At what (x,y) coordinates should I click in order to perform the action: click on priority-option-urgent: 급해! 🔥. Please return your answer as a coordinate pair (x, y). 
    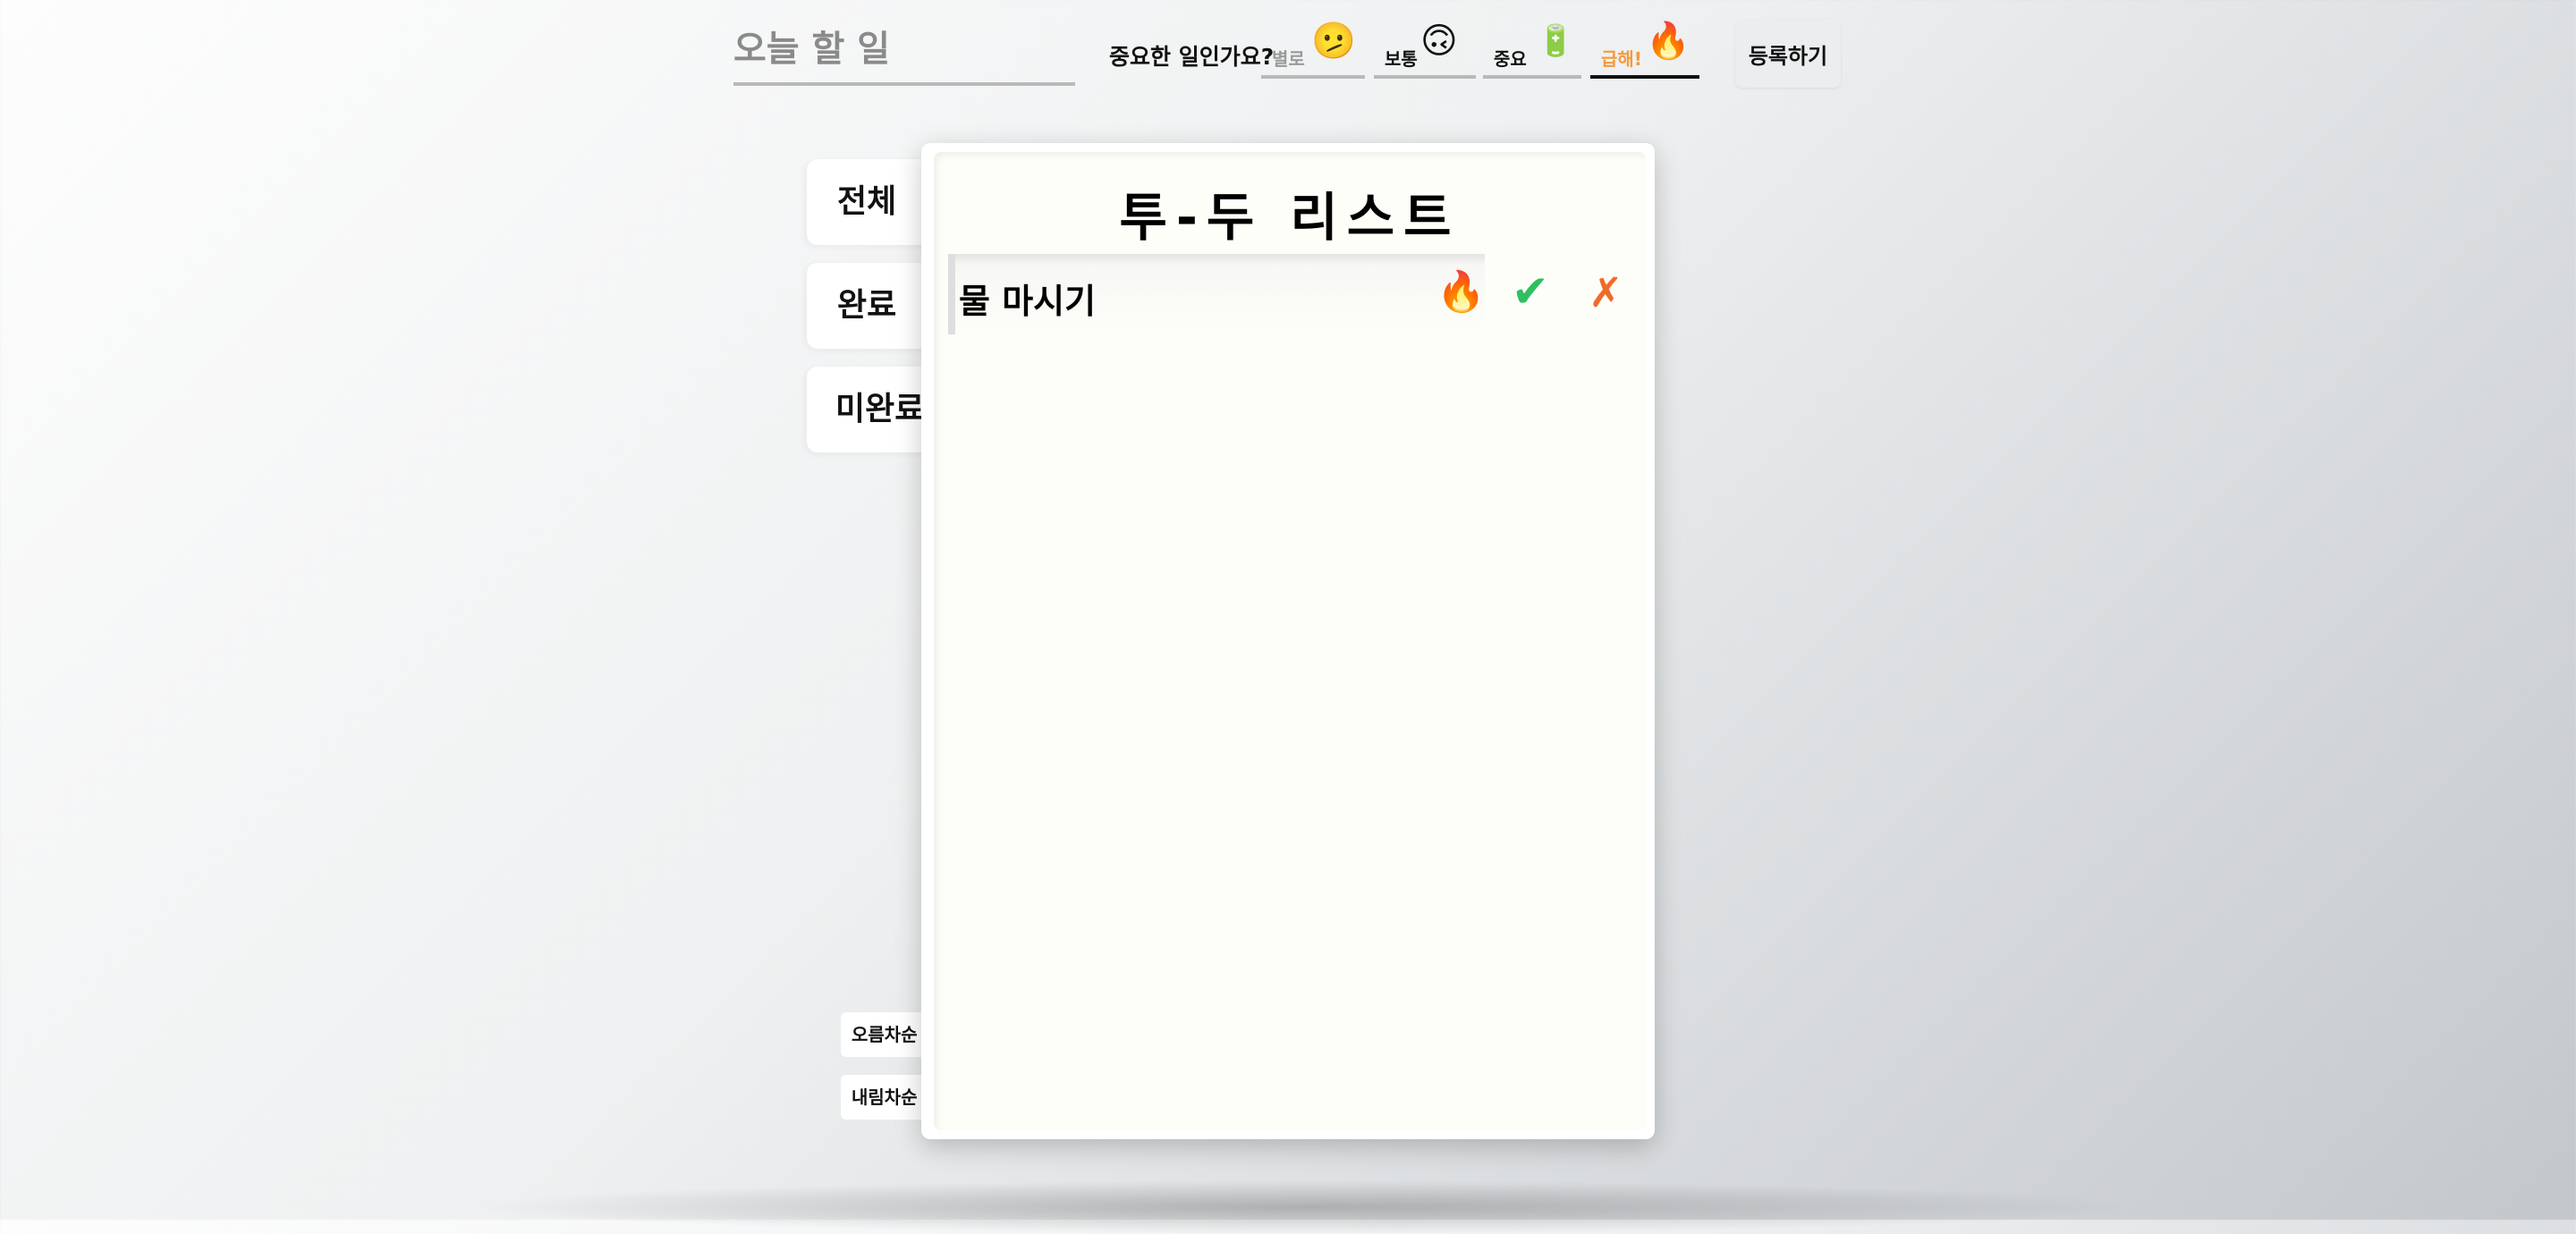
    Looking at the image, I should click on (1644, 48).